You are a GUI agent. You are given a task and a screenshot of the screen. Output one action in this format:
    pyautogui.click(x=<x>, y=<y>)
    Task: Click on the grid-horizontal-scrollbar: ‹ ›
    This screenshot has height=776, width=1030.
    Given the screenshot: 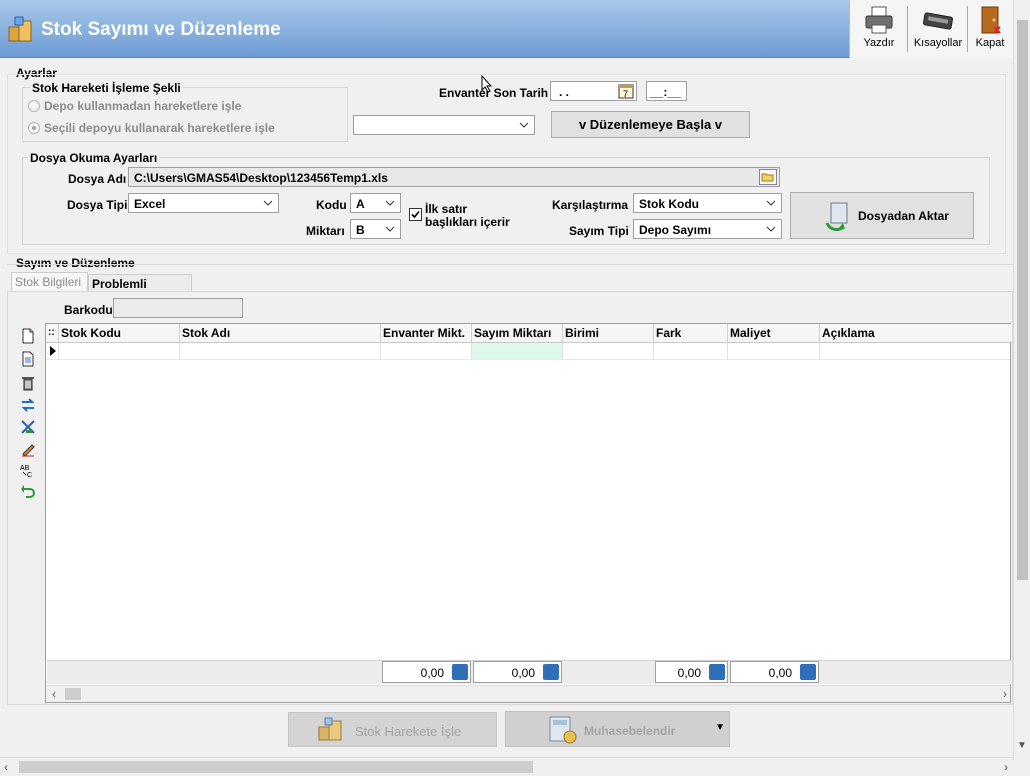 What is the action you would take?
    pyautogui.click(x=528, y=693)
    